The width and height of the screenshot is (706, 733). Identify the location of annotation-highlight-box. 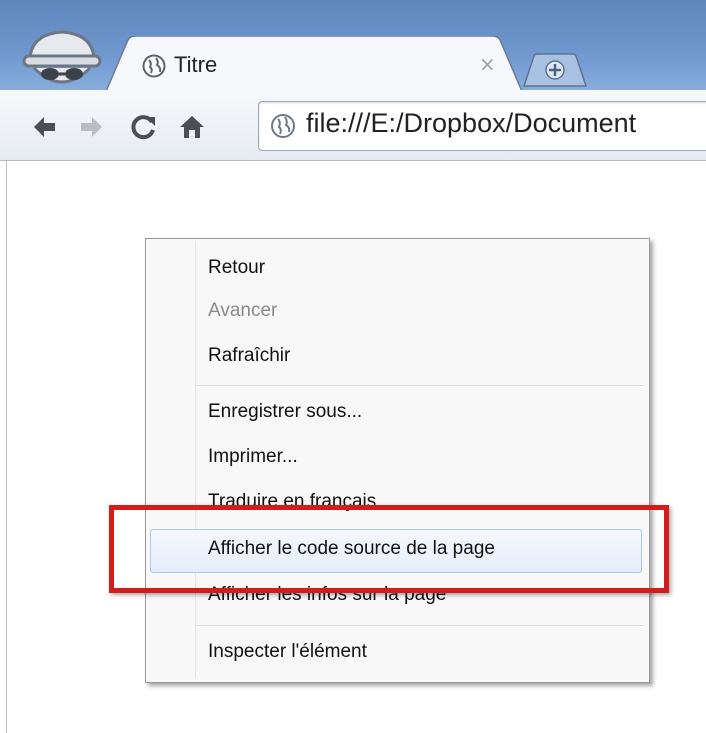
(389, 549).